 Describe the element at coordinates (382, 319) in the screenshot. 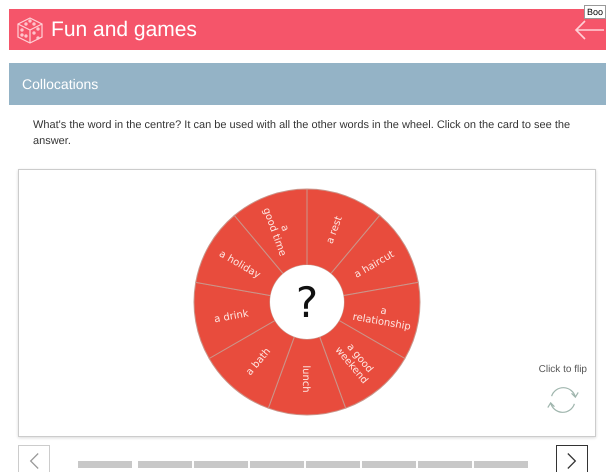

I see `segment-label: a relationship` at that location.